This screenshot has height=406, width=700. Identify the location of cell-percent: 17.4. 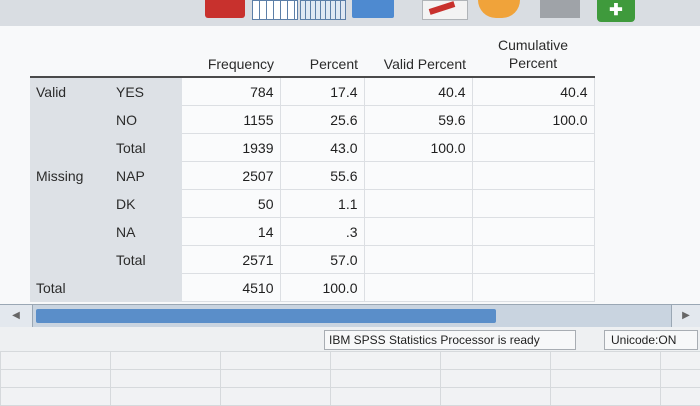
(322, 91).